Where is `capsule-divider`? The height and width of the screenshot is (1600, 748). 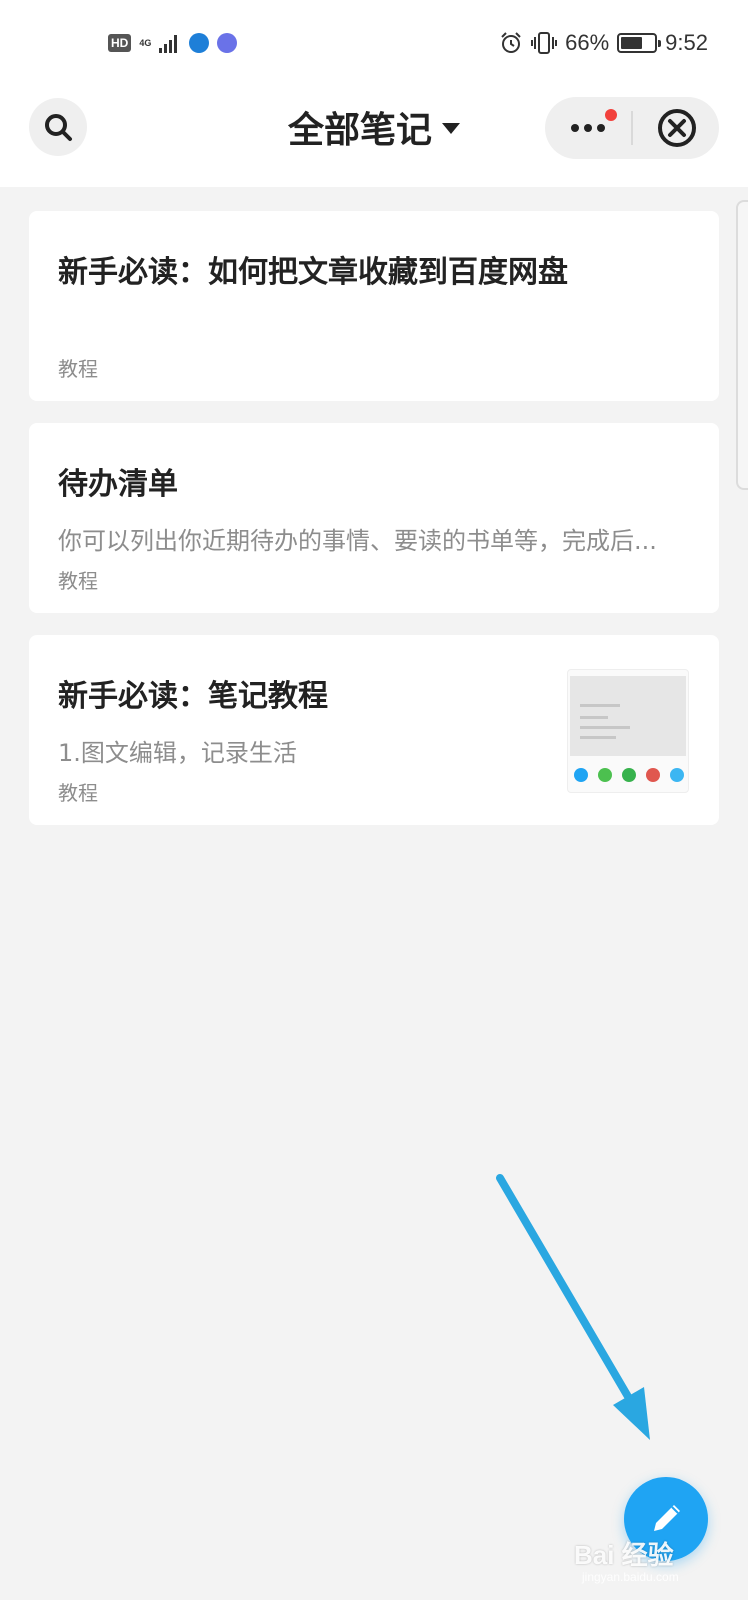 capsule-divider is located at coordinates (632, 128).